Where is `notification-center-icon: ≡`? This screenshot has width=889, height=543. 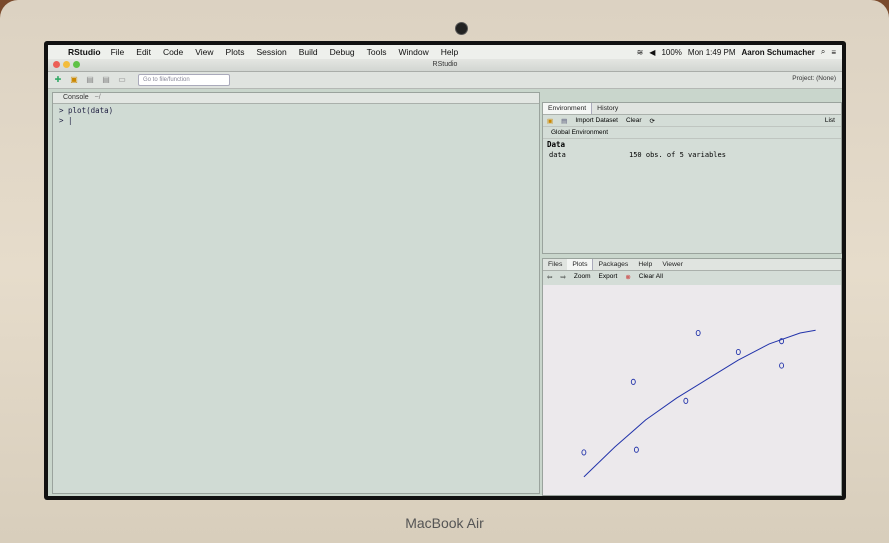 notification-center-icon: ≡ is located at coordinates (833, 52).